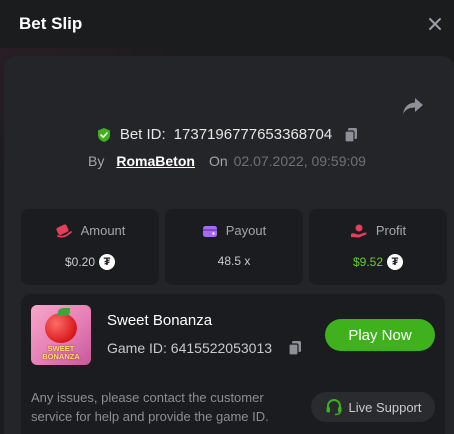 The width and height of the screenshot is (454, 434). What do you see at coordinates (64, 230) in the screenshot?
I see `amount-icon` at bounding box center [64, 230].